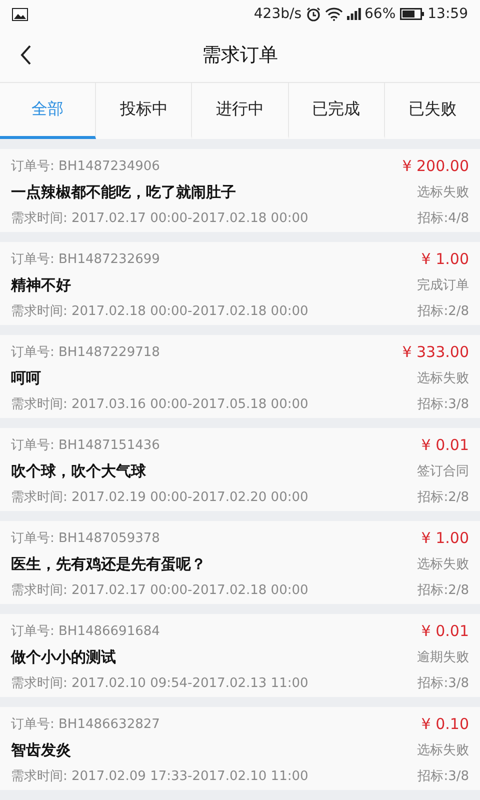  Describe the element at coordinates (26, 378) in the screenshot. I see `order-title: 呵呵` at that location.